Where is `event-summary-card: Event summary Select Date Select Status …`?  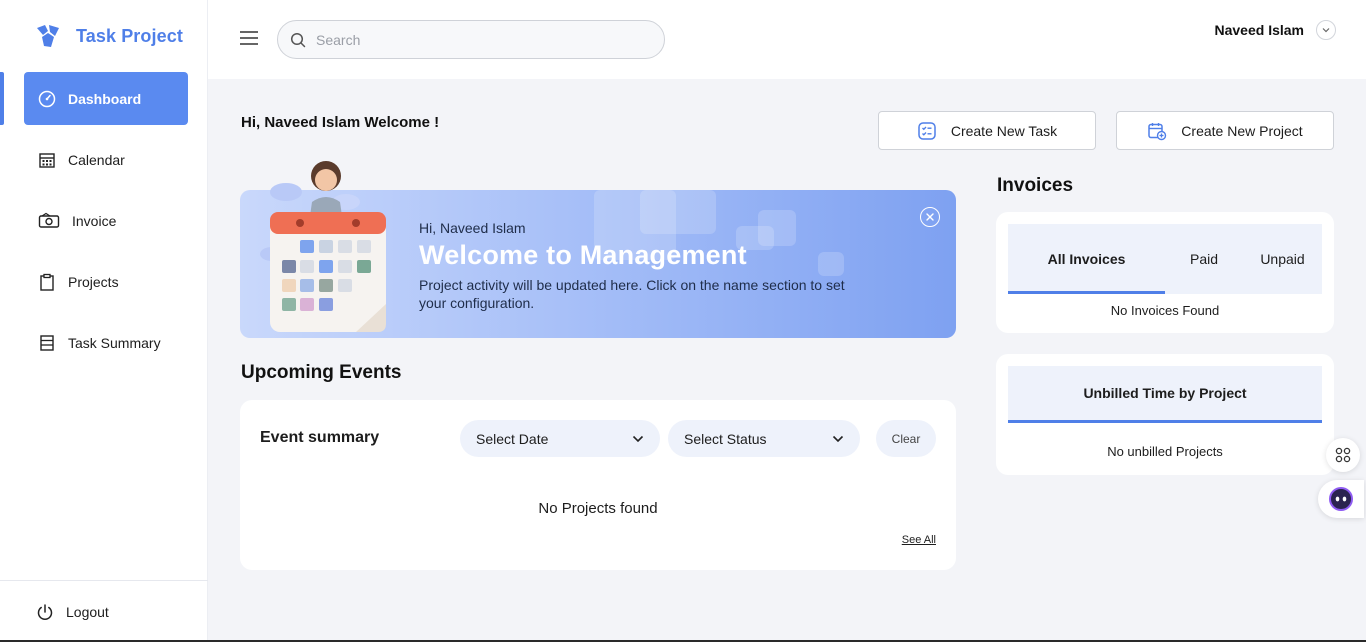
event-summary-card: Event summary Select Date Select Status … is located at coordinates (598, 485).